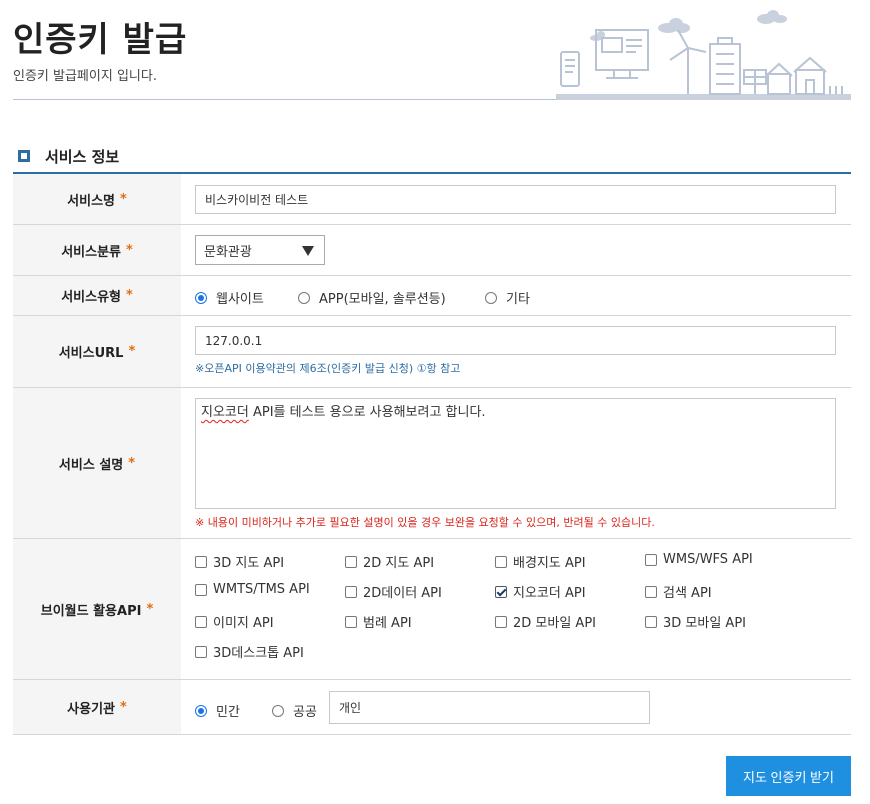  I want to click on checkbox-legend-api: 범례 API, so click(378, 621).